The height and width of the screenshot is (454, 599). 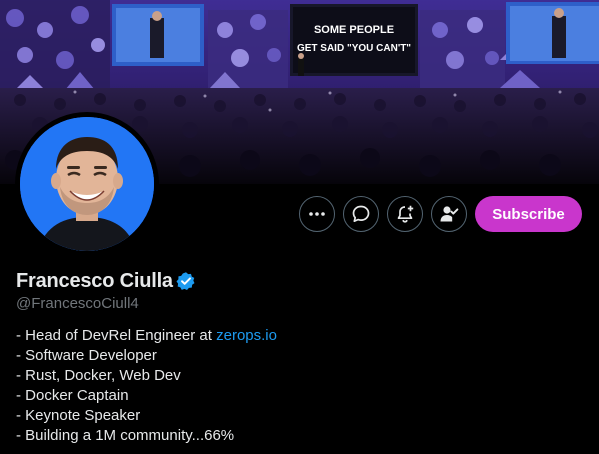 I want to click on message-bubble-icon, so click(x=361, y=214).